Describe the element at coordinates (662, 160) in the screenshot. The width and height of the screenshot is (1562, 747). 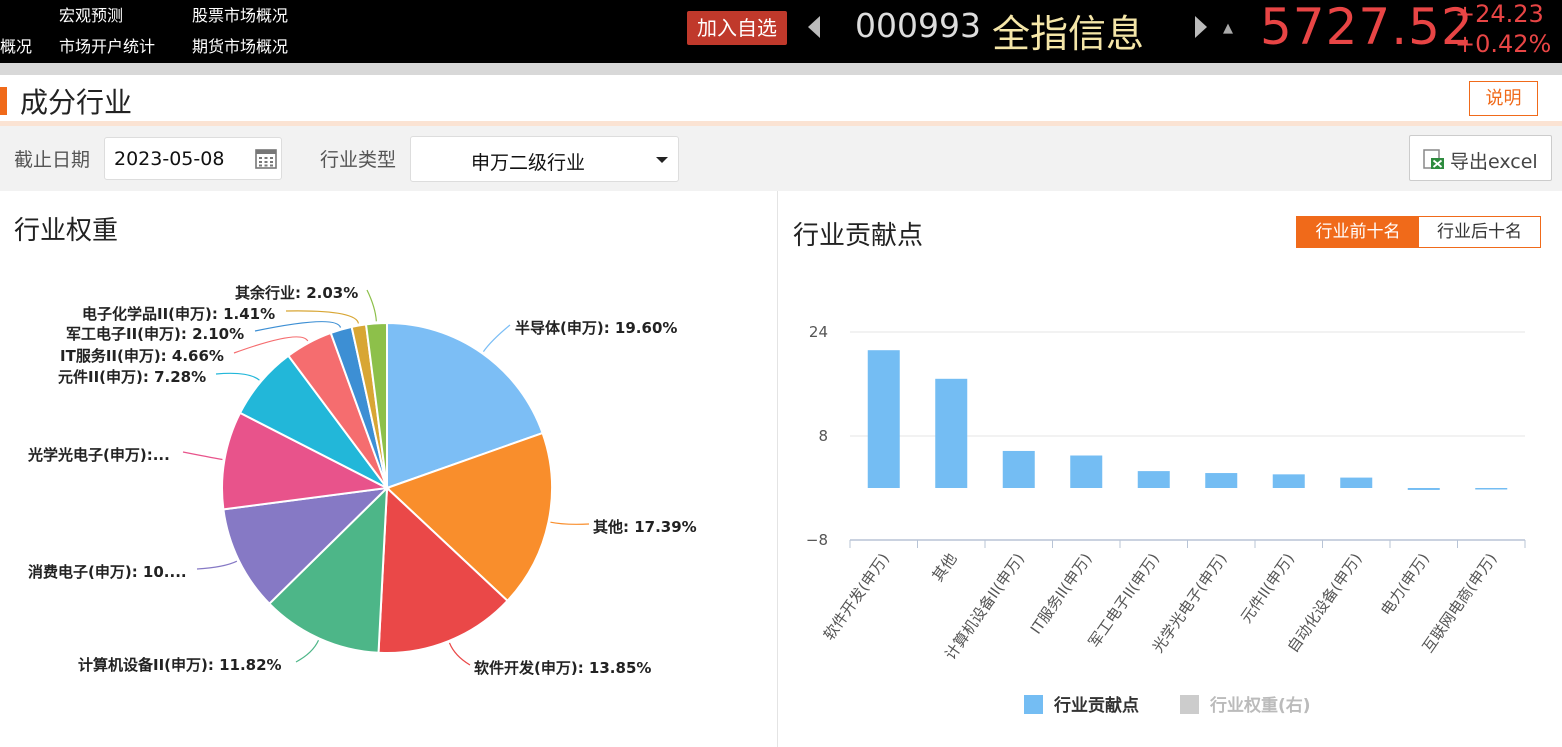
I see `chevron-down-icon` at that location.